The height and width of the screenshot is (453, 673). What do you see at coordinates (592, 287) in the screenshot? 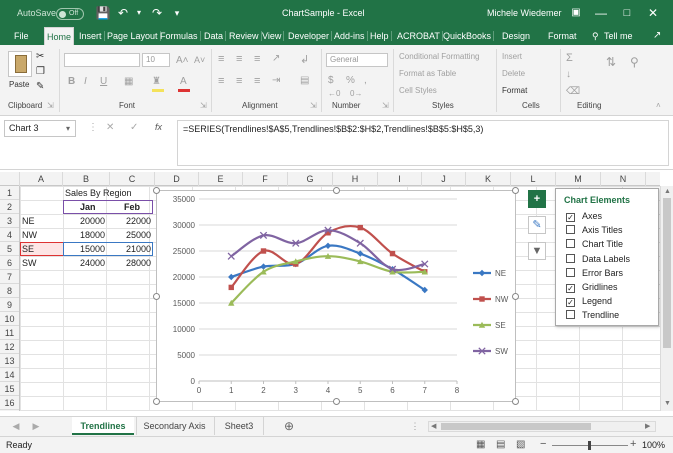
I see `chart-element-option: ✓ Gridlines` at bounding box center [592, 287].